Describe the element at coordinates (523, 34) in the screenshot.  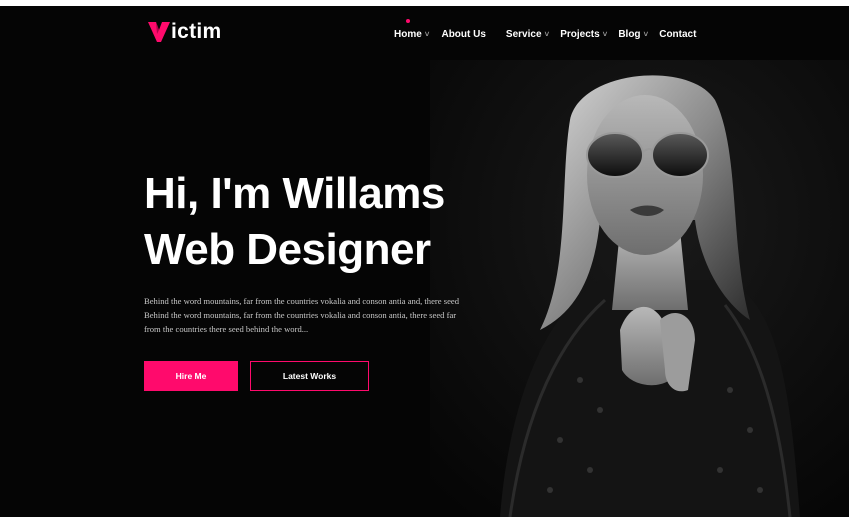
I see `nav-item-label: Service` at that location.